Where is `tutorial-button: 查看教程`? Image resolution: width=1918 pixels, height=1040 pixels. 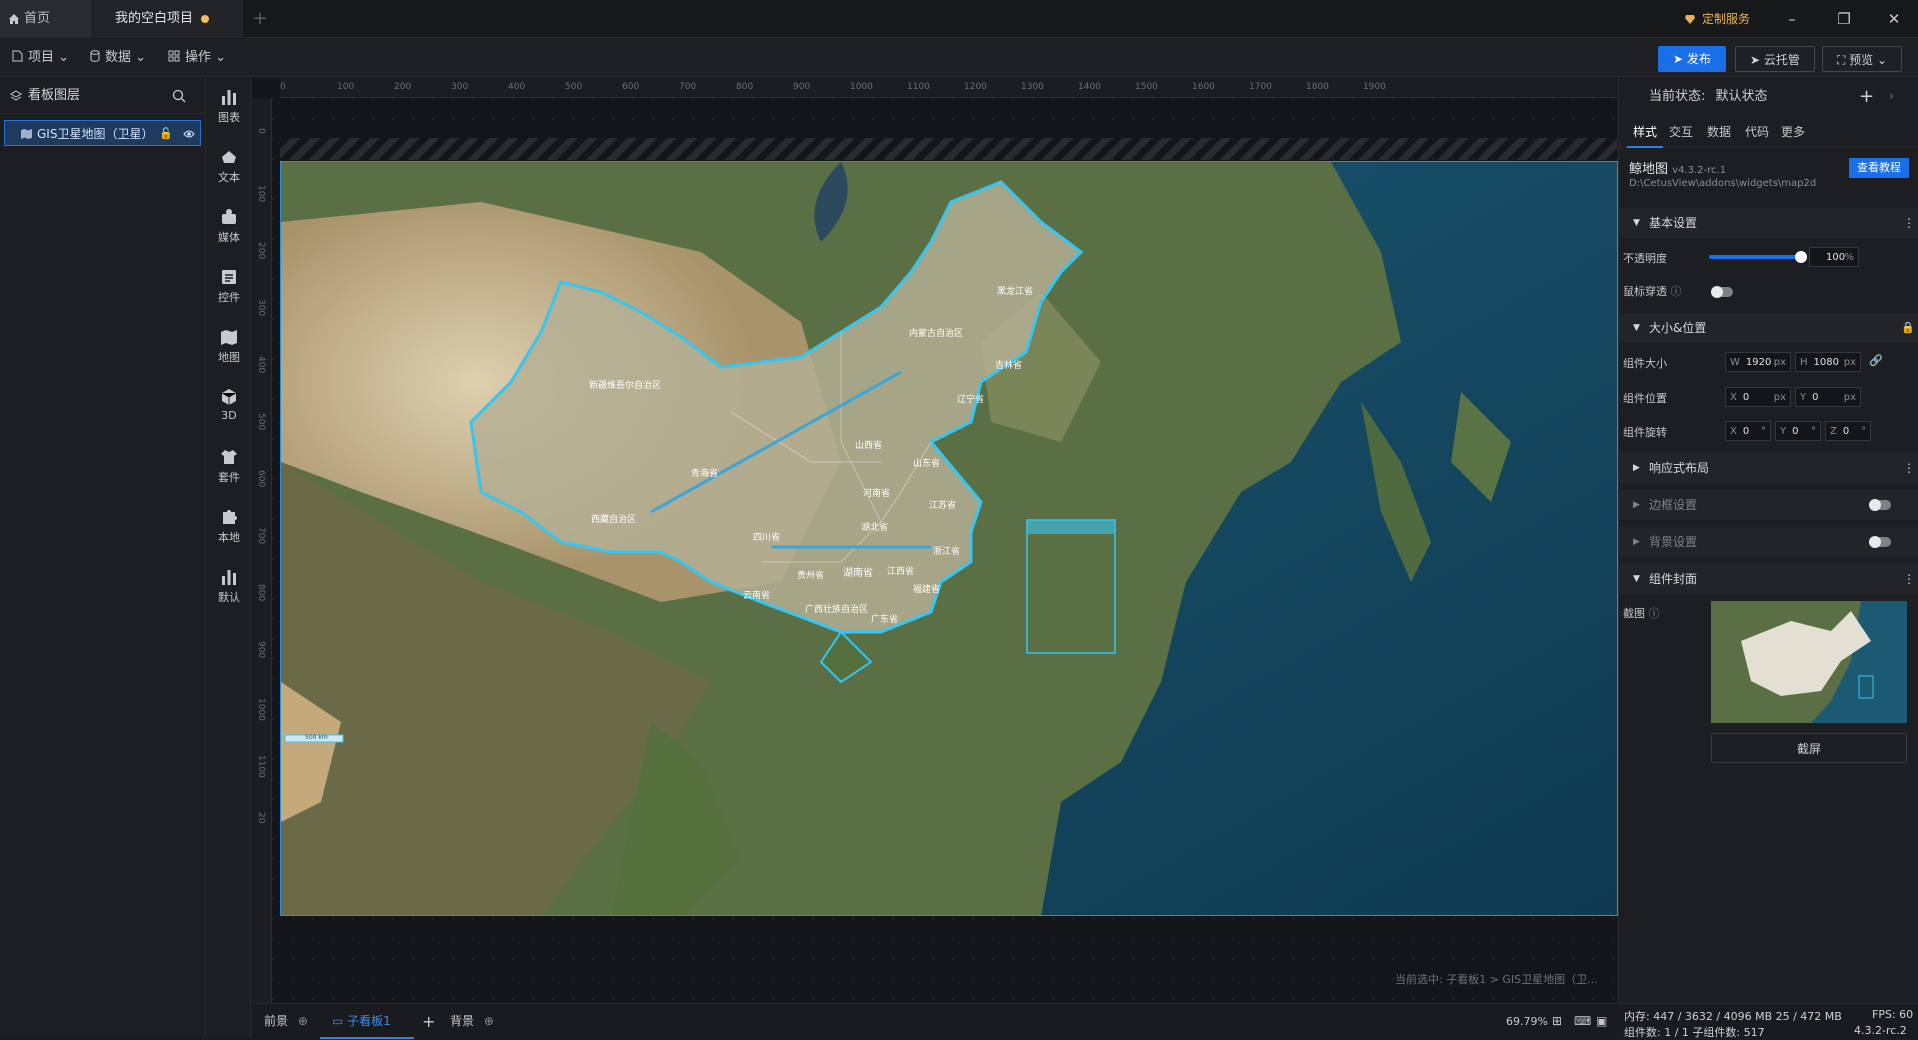 tutorial-button: 查看教程 is located at coordinates (1879, 168).